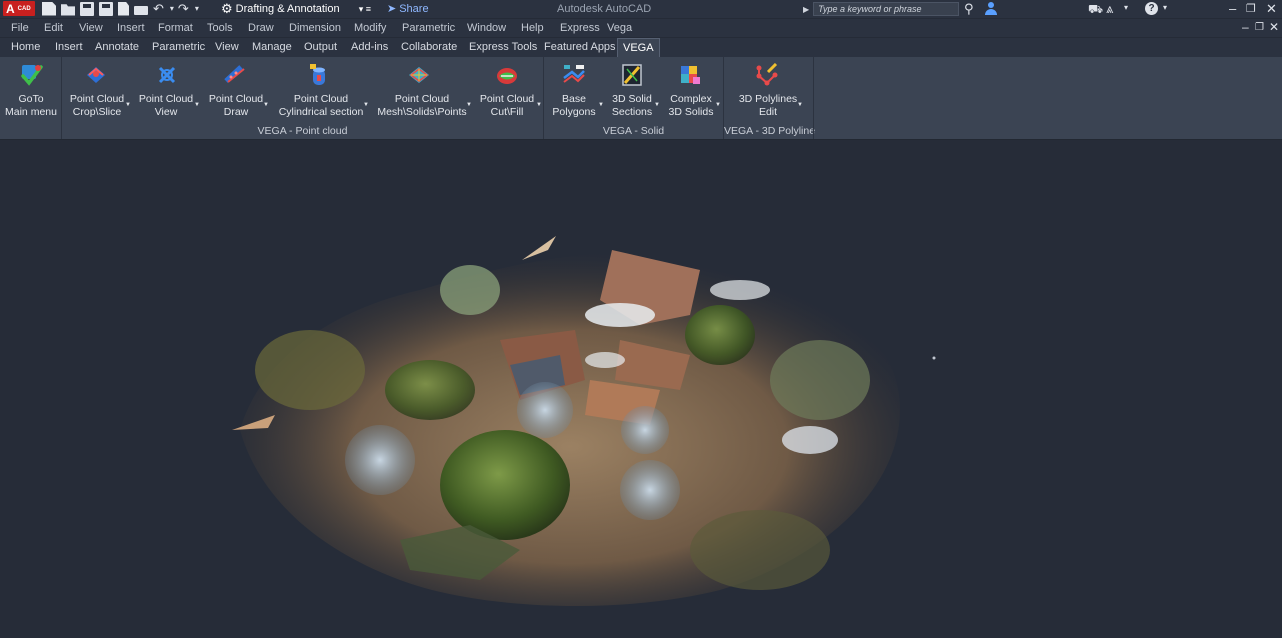 Image resolution: width=1282 pixels, height=638 pixels. I want to click on point-cloud-crop-slice-button: Point Cloud Crop\Slice ▼, so click(99, 90).